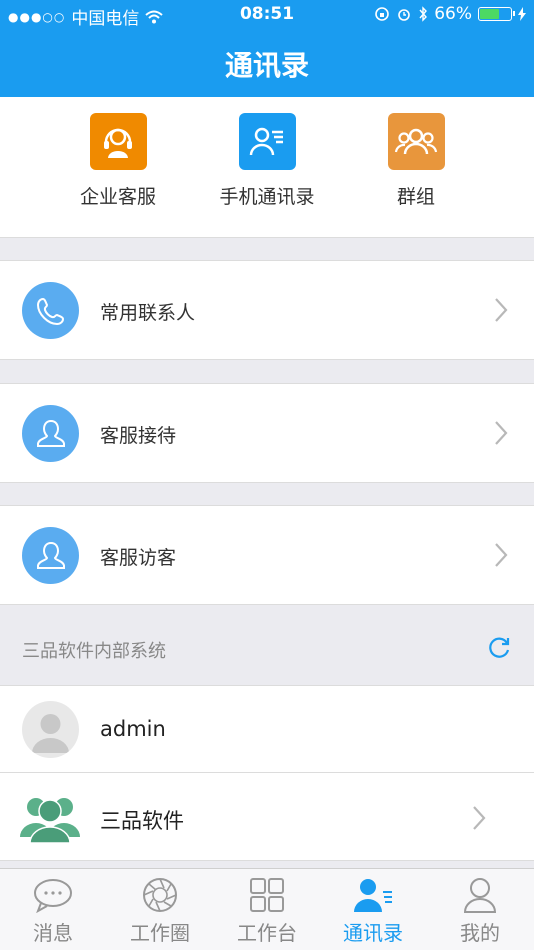  I want to click on contacts-icon, so click(373, 895).